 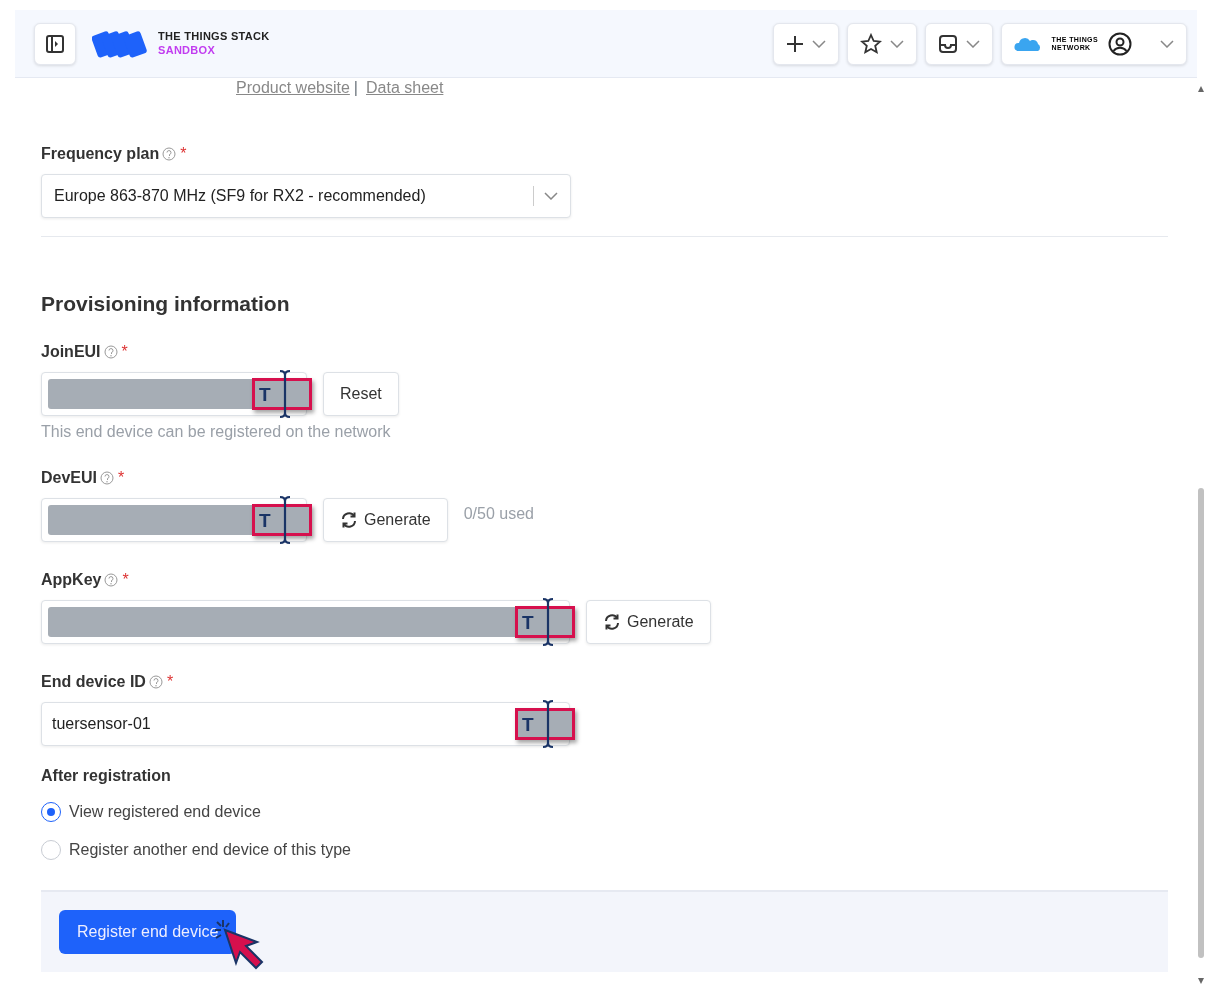 What do you see at coordinates (93, 682) in the screenshot?
I see `field-label: End device ID` at bounding box center [93, 682].